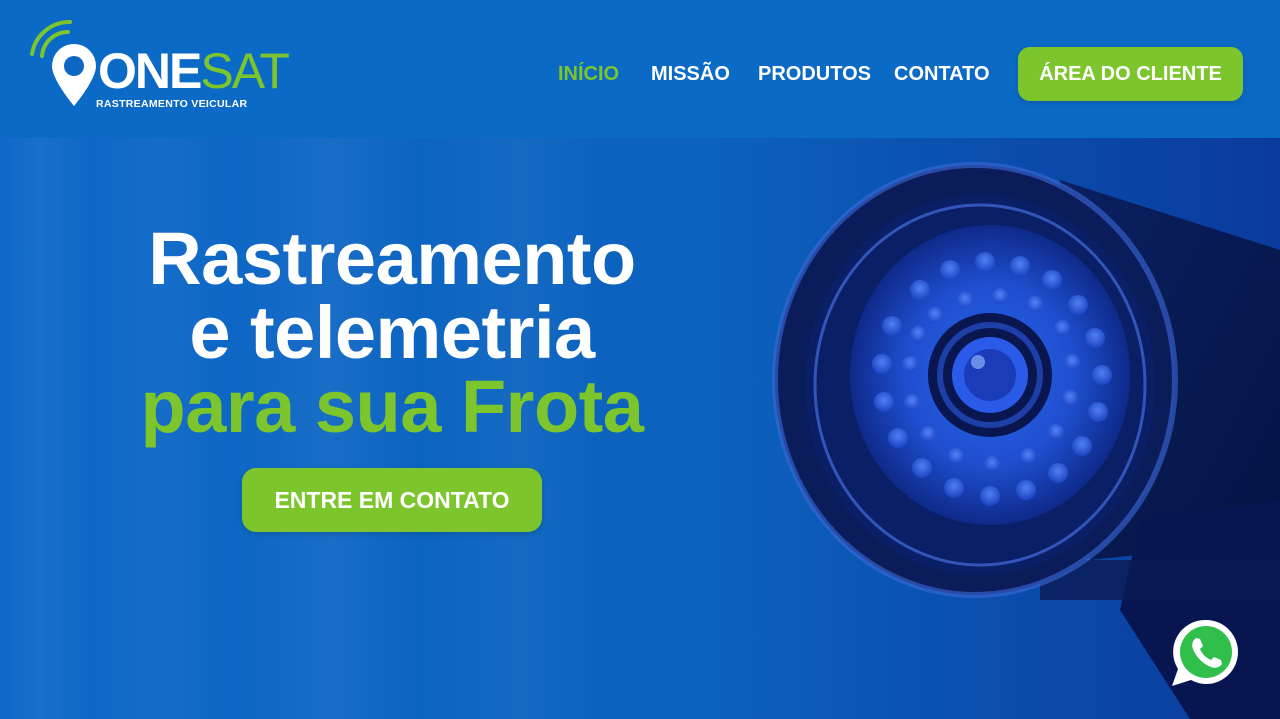 The height and width of the screenshot is (719, 1280). I want to click on logo-one-text: ONE, so click(150, 71).